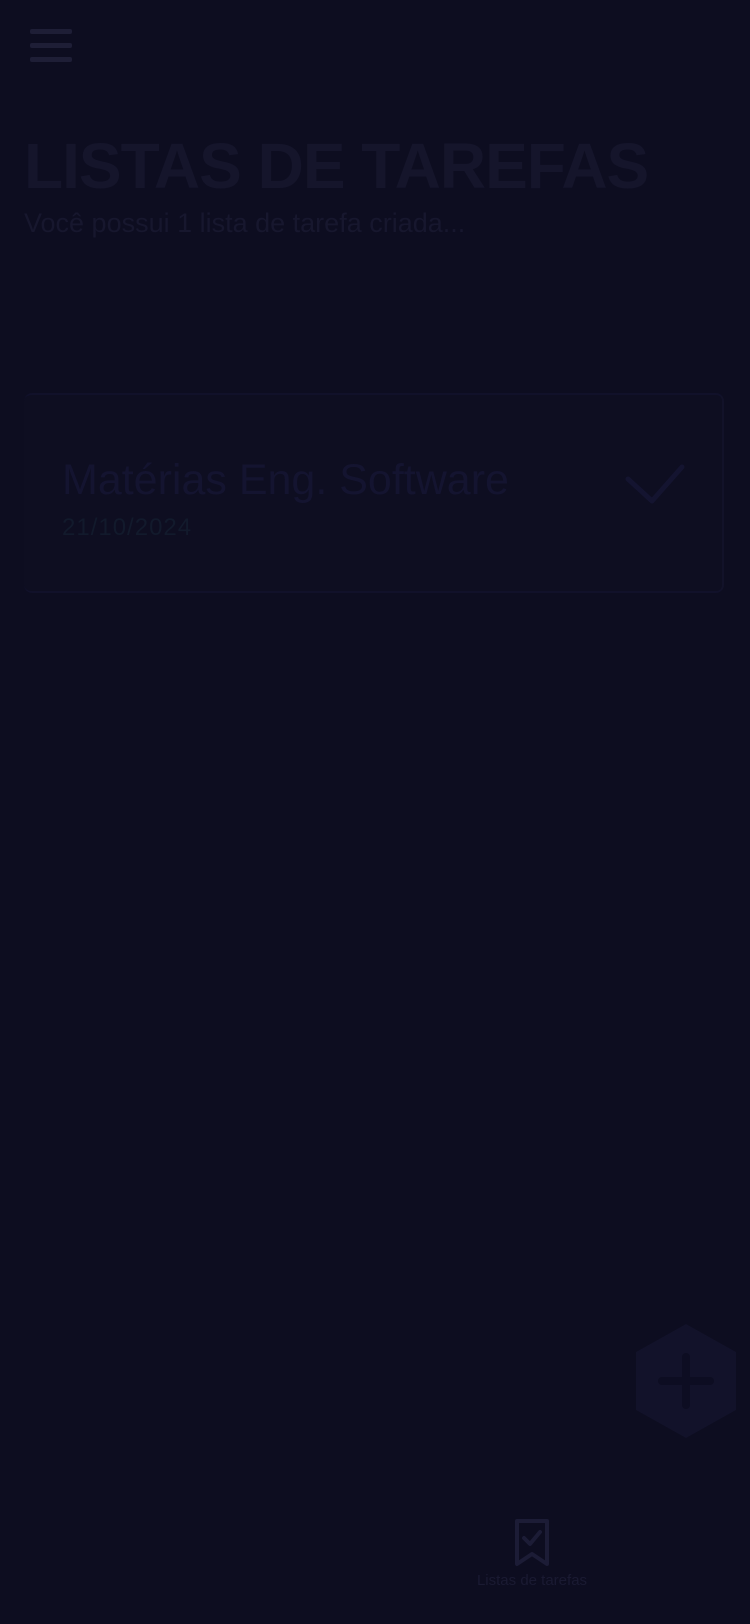 This screenshot has height=1624, width=750. I want to click on task-list-card: Matérias Eng. Software 21/10/2024, so click(374, 493).